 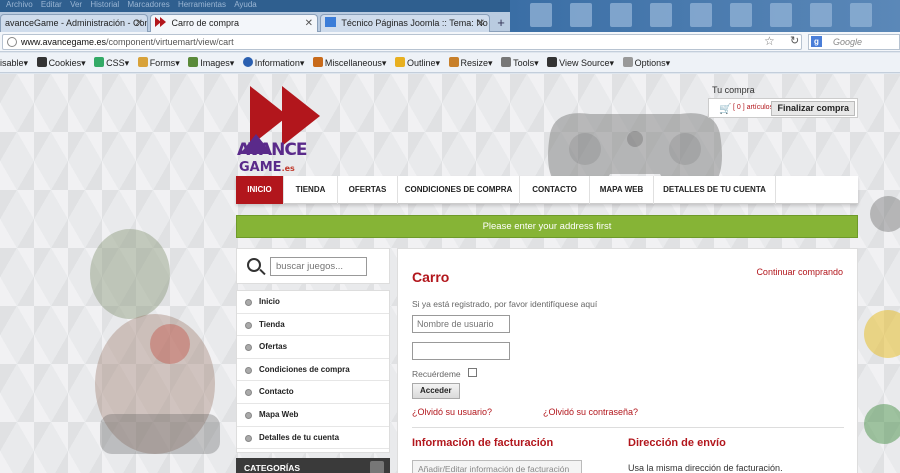 What do you see at coordinates (313, 325) in the screenshot?
I see `side-item-tienda: Tienda` at bounding box center [313, 325].